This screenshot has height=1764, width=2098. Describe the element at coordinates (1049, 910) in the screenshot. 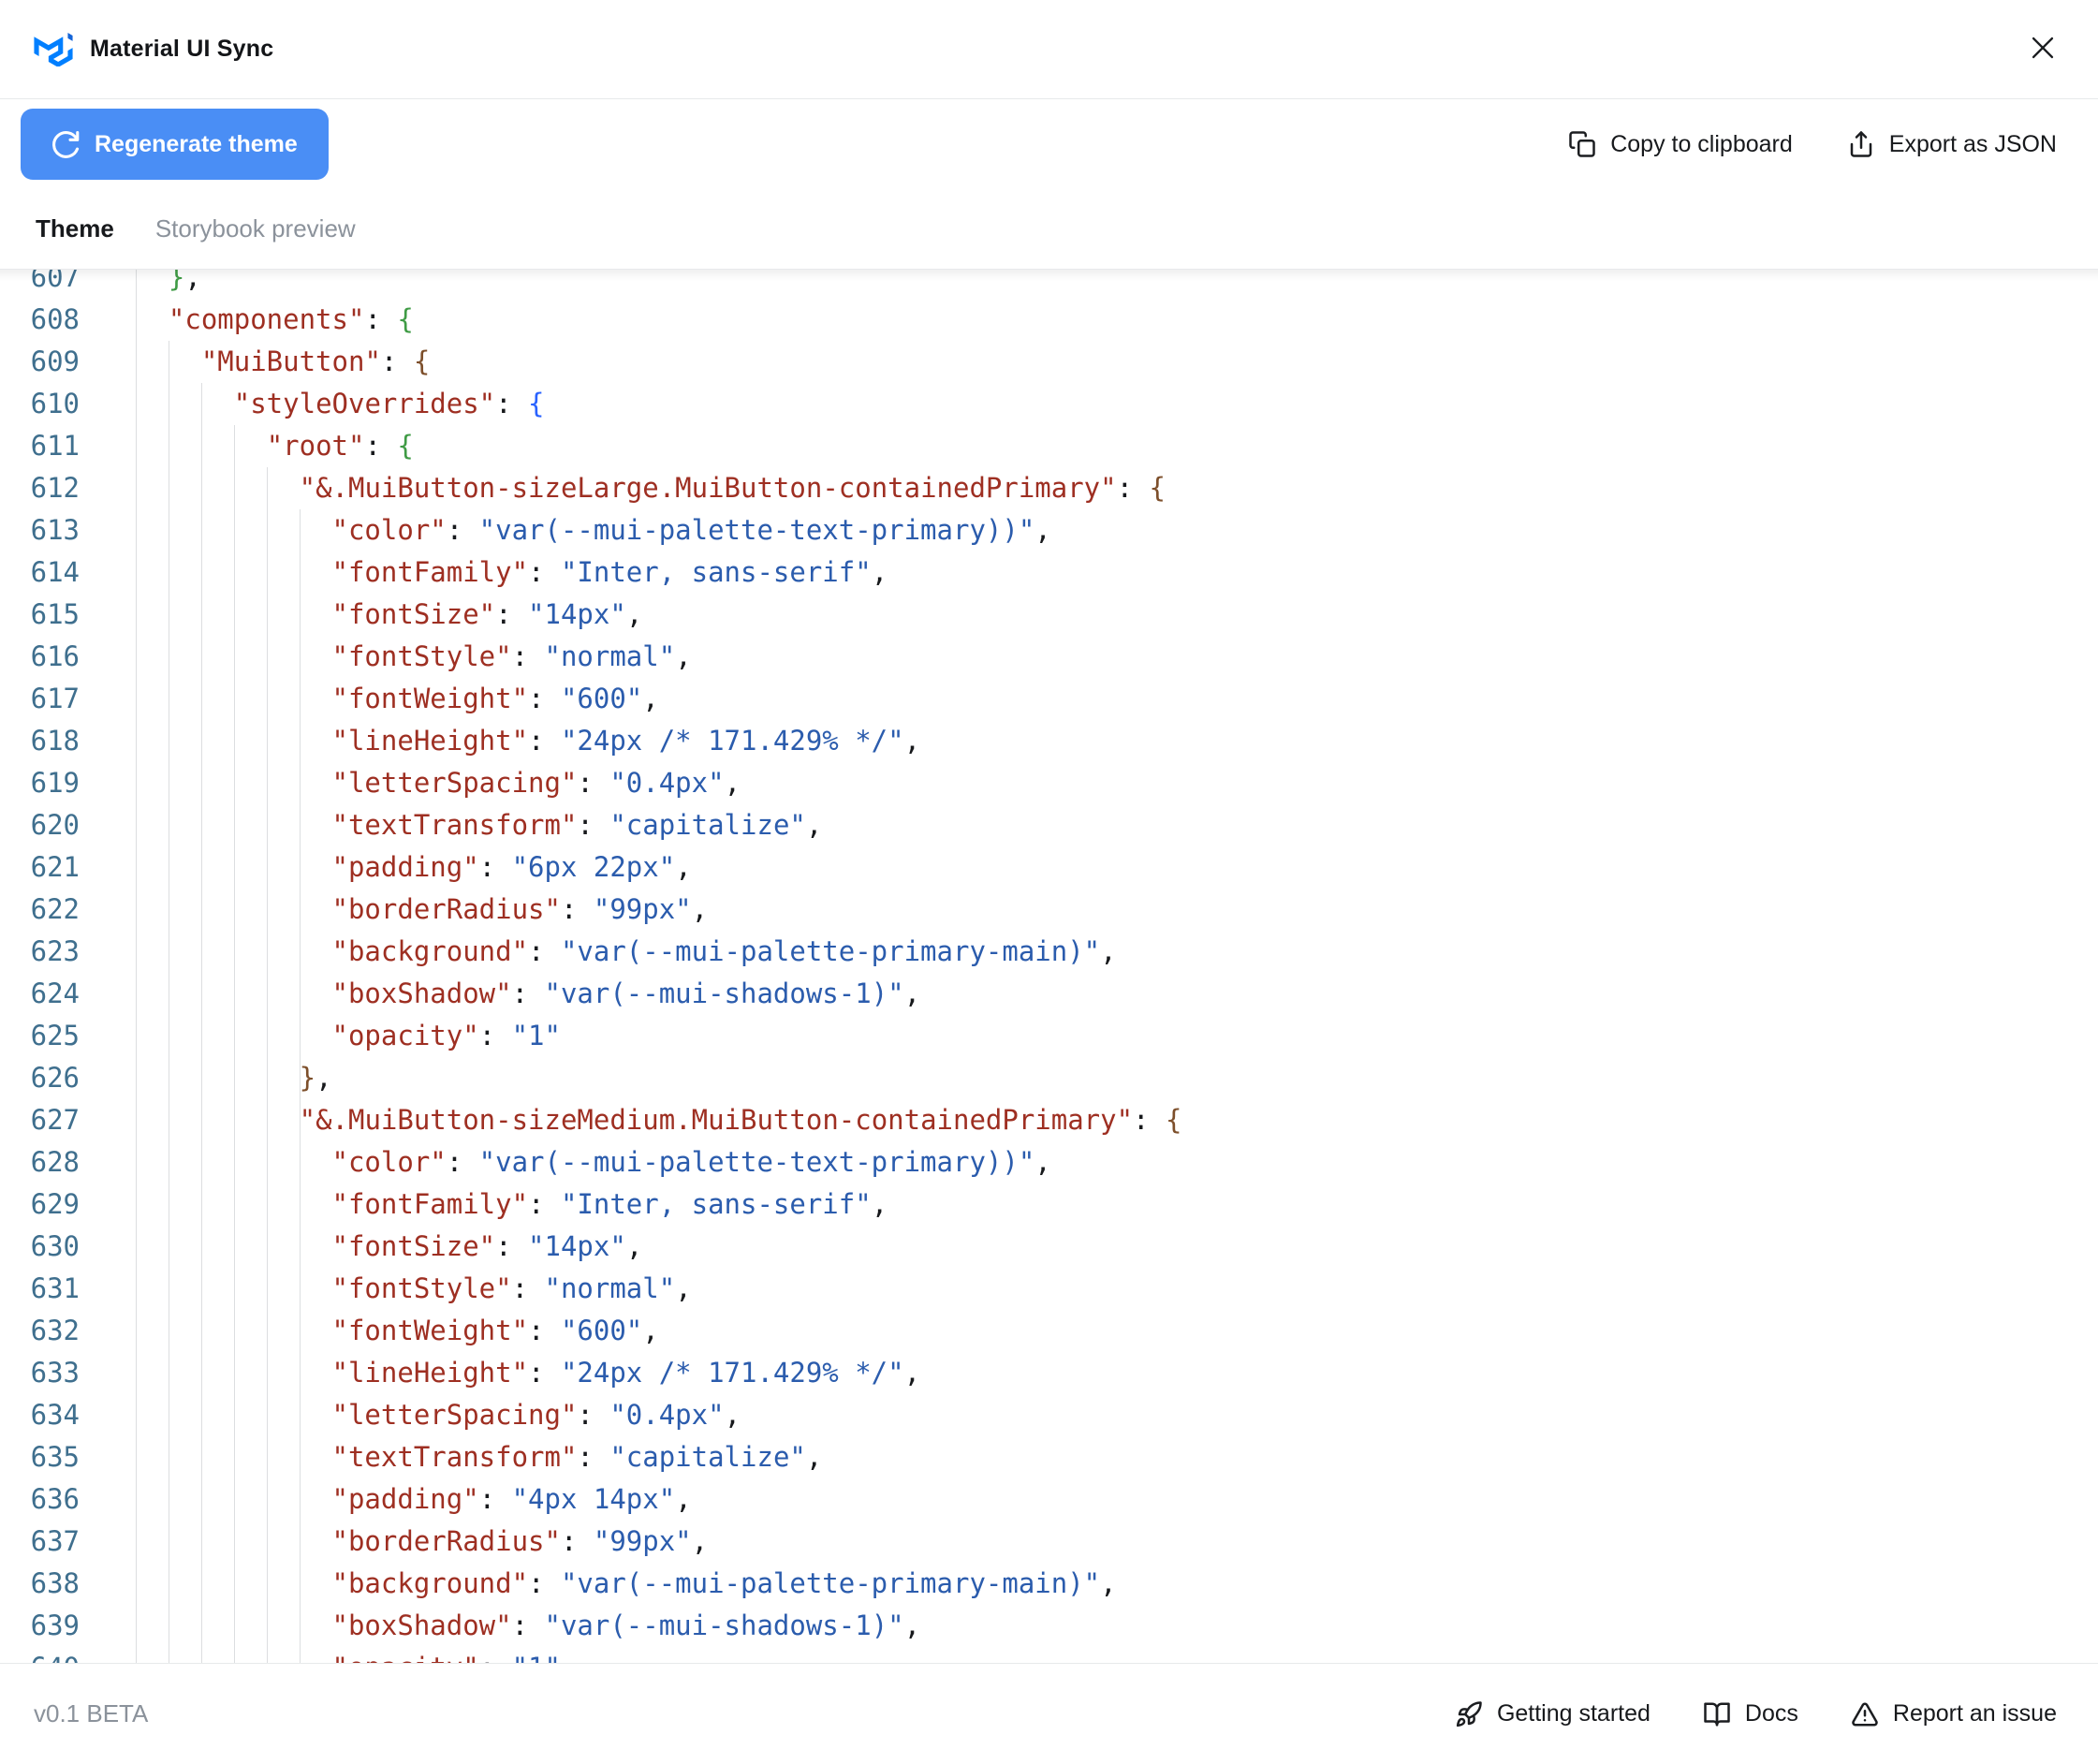

I see `code-line: 622 "borderRadius": "99px",` at that location.